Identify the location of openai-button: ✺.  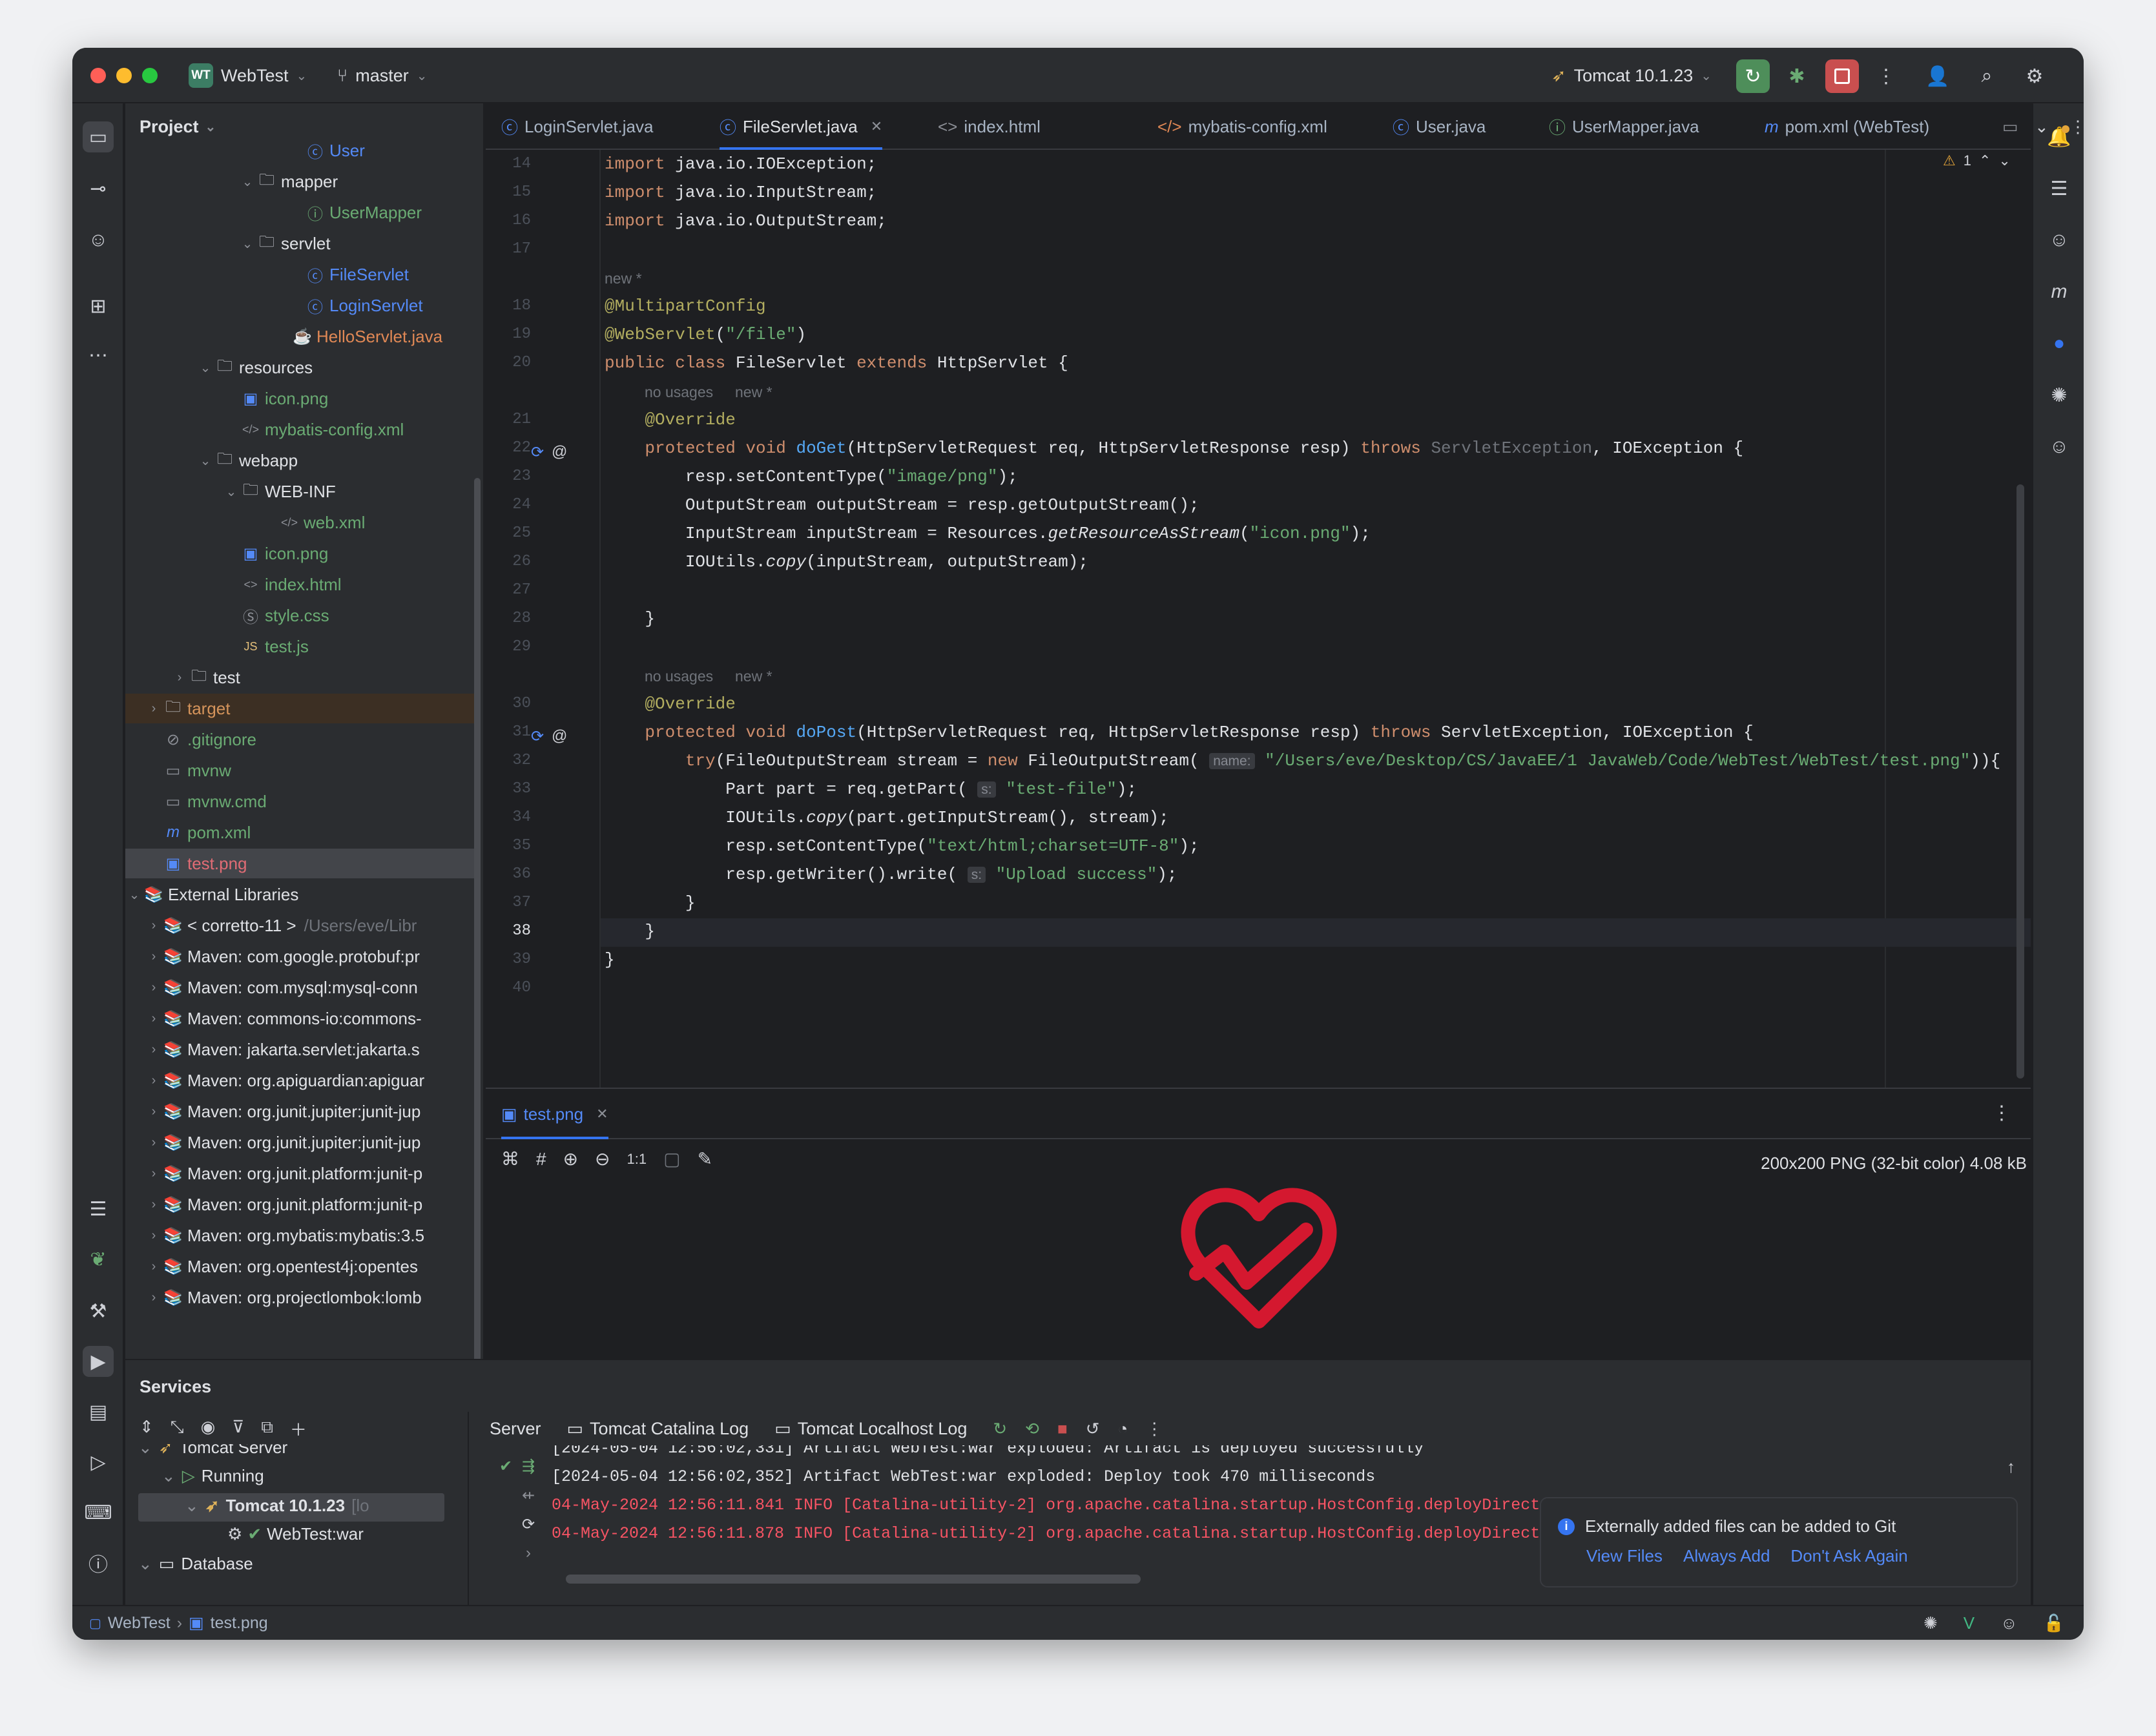
(2059, 395).